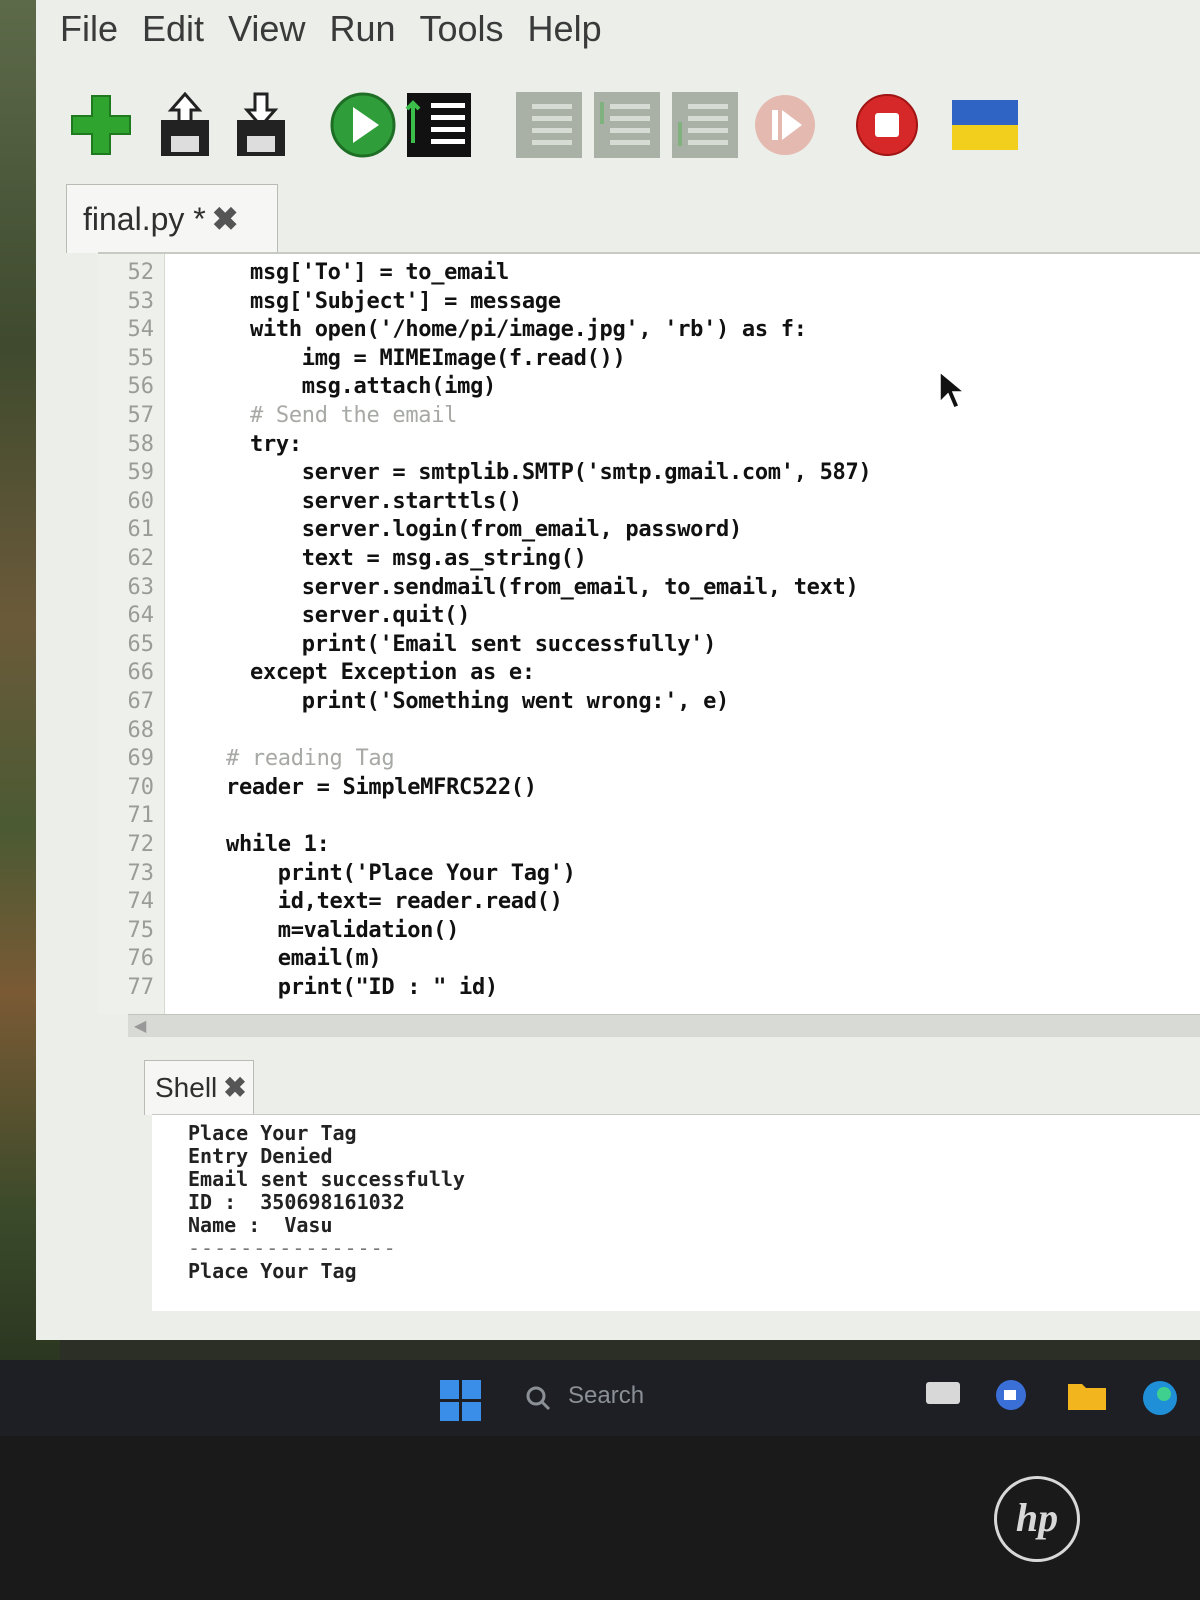 The width and height of the screenshot is (1200, 1600). What do you see at coordinates (648, 959) in the screenshot?
I see `code-line: 76 email(m)` at bounding box center [648, 959].